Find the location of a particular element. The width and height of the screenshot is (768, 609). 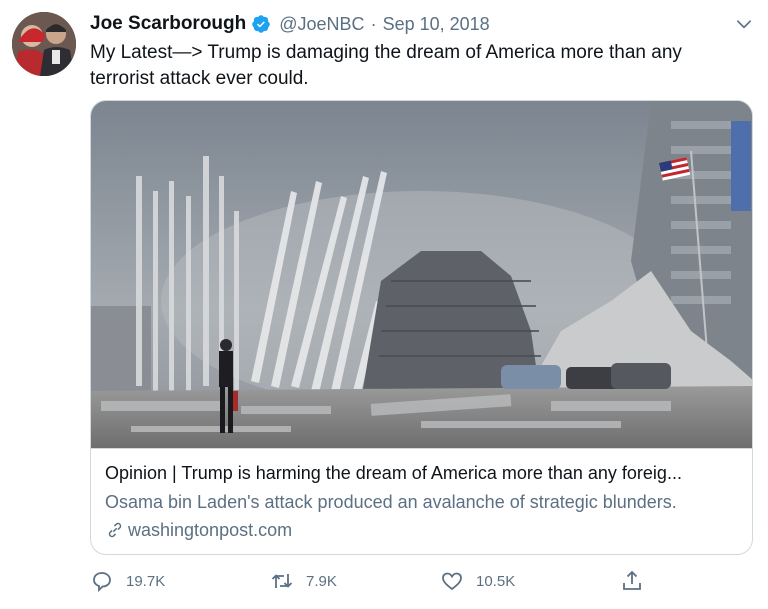

share-icon is located at coordinates (632, 580).